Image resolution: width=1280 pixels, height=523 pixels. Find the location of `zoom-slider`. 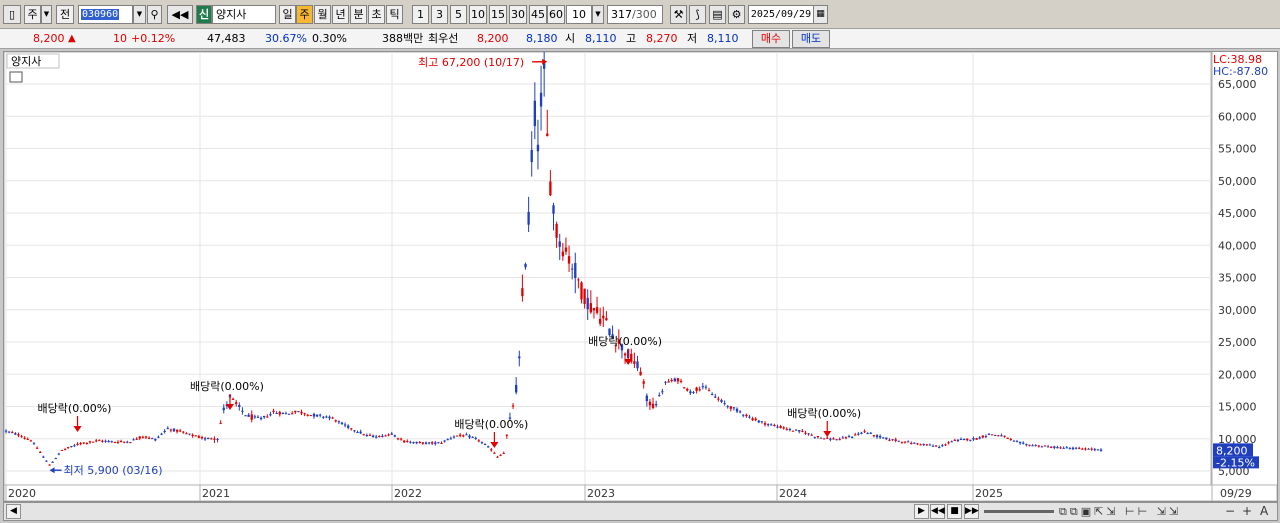

zoom-slider is located at coordinates (1019, 511).